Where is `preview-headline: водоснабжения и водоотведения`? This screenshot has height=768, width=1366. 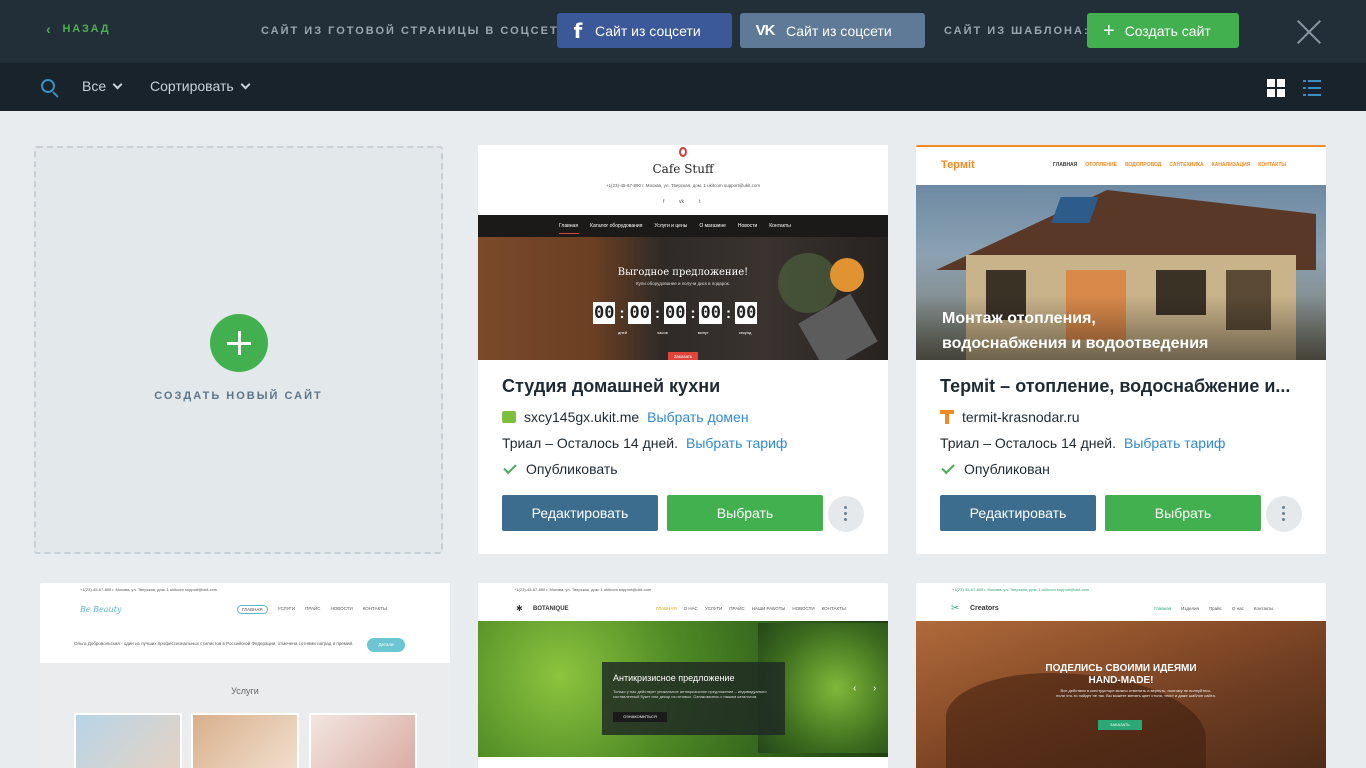 preview-headline: водоснабжения и водоотведения is located at coordinates (1075, 343).